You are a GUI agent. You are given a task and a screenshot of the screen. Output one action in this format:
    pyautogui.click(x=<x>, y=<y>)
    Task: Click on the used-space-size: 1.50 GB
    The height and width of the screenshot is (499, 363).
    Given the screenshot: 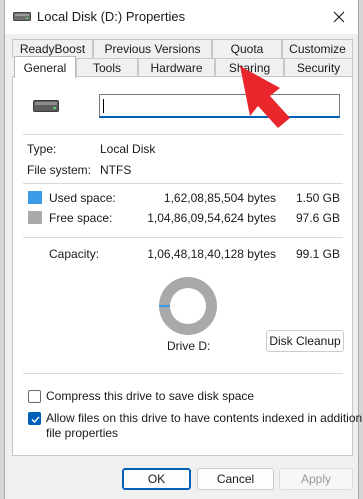 What is the action you would take?
    pyautogui.click(x=317, y=198)
    